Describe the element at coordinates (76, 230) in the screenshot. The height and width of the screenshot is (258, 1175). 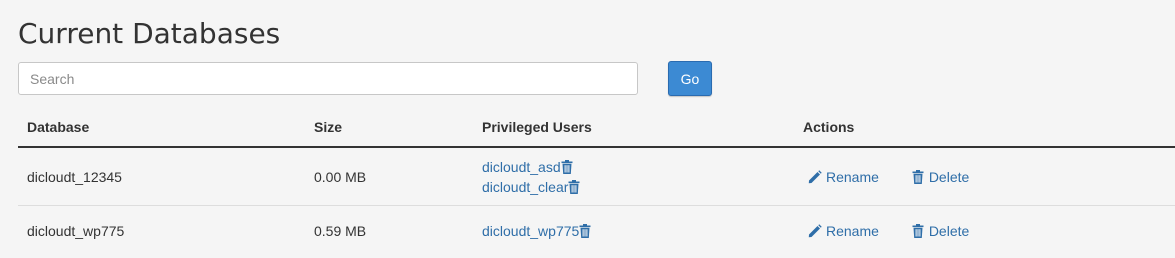
I see `database-name: dicloudt_wp775` at that location.